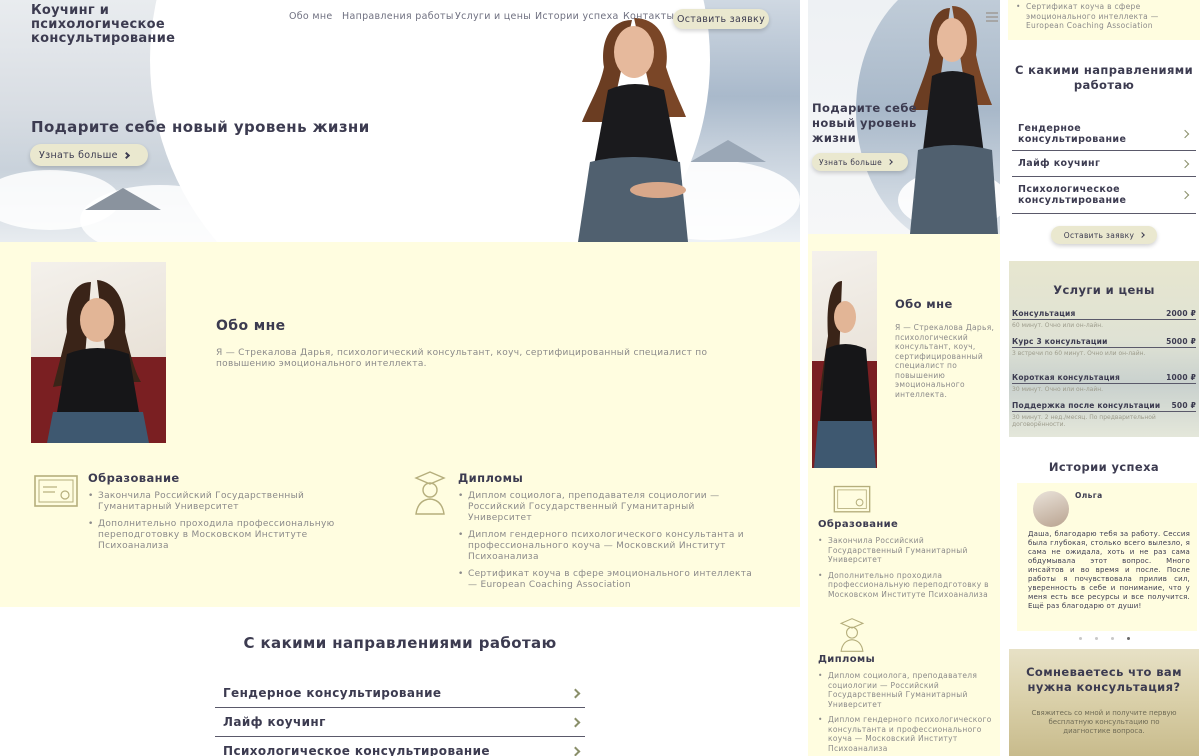 This screenshot has height=756, width=1200. I want to click on about-title: Обо мне, so click(251, 326).